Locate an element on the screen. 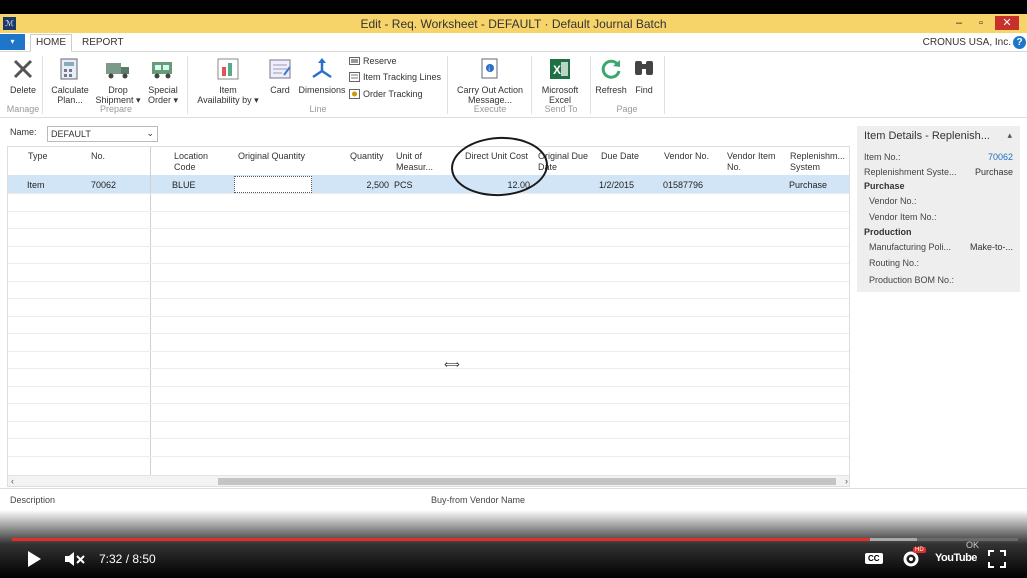  col-header-type: Type is located at coordinates (38, 156).